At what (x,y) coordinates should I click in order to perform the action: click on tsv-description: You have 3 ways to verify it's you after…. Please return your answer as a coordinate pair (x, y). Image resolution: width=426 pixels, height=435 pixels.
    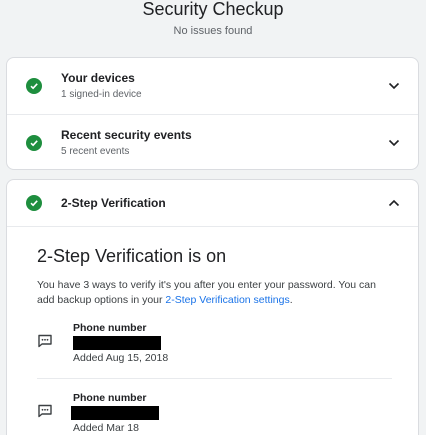
    Looking at the image, I should click on (214, 293).